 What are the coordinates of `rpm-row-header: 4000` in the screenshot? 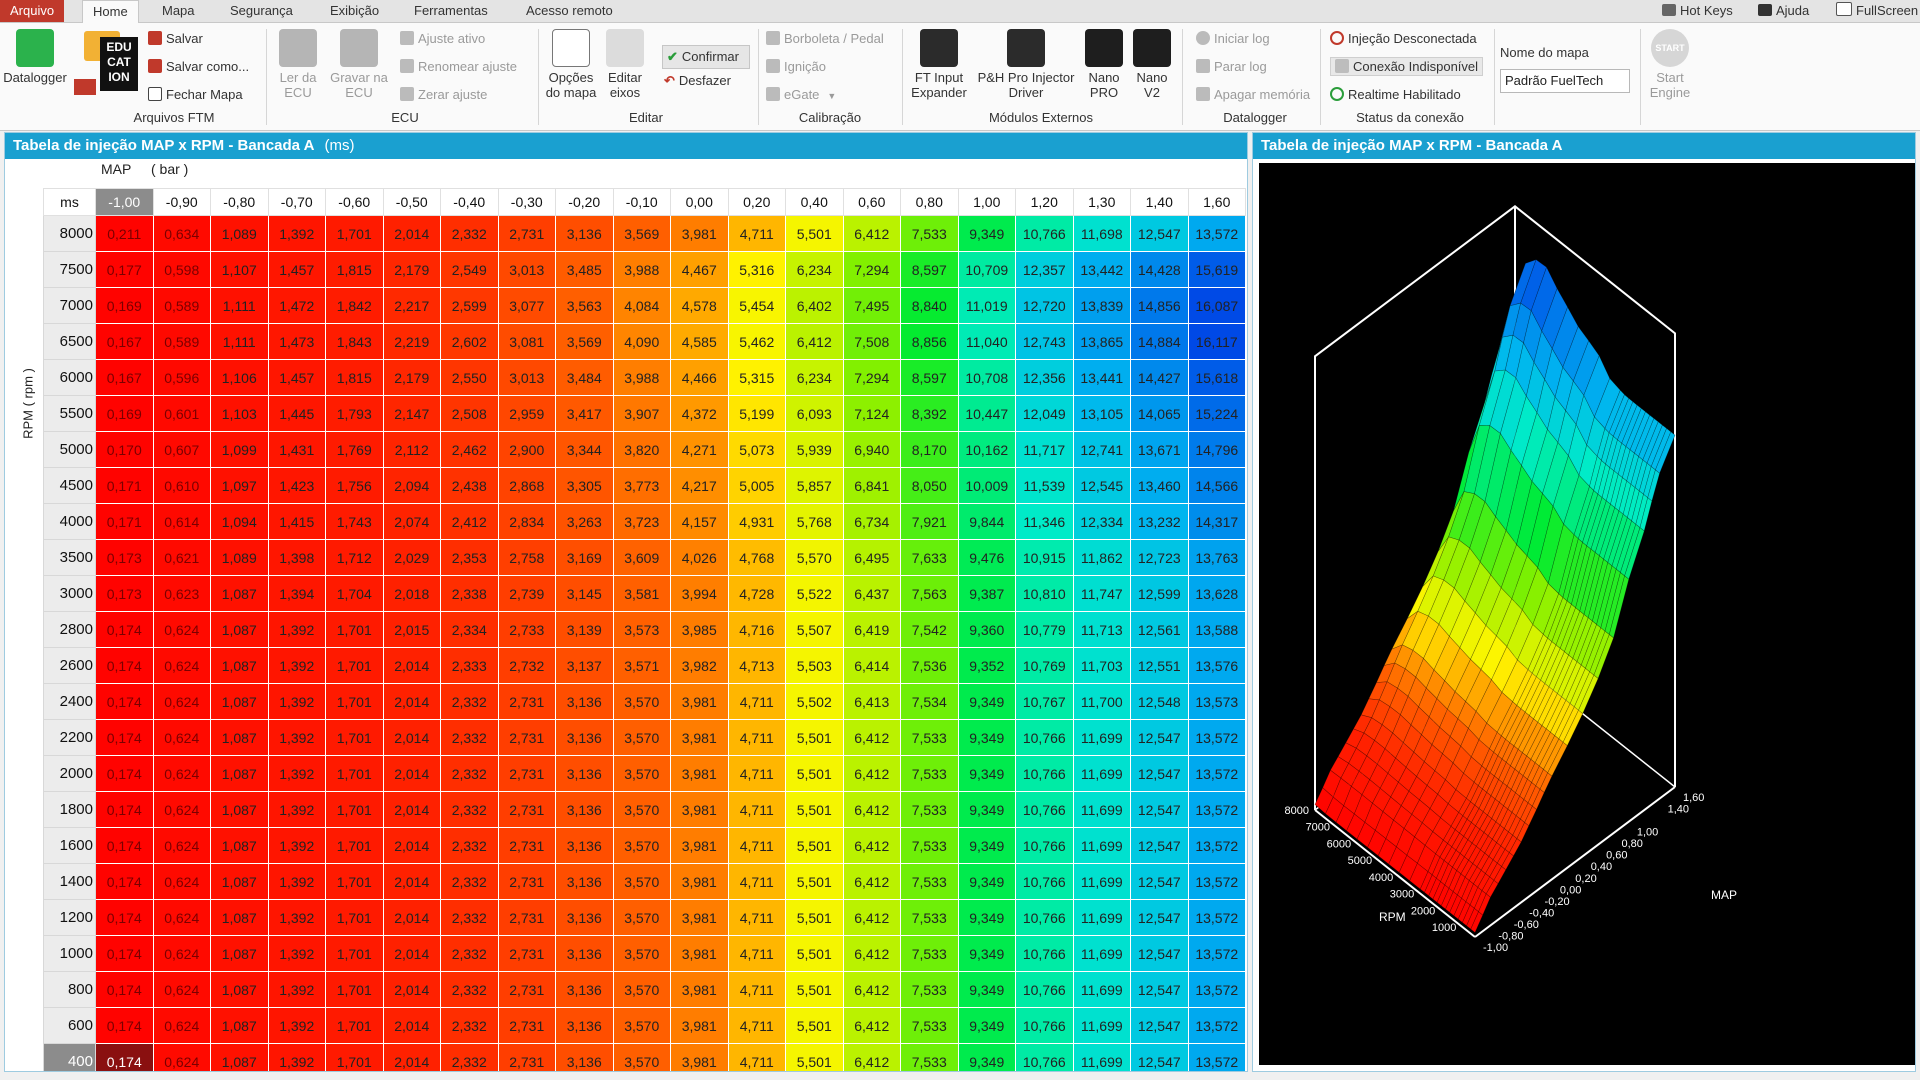 It's located at (69, 521).